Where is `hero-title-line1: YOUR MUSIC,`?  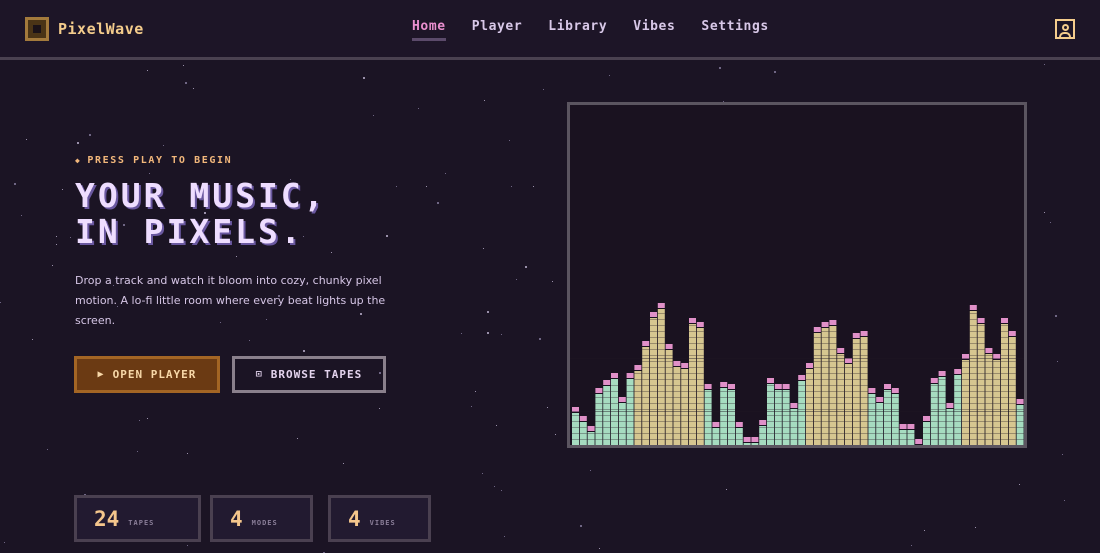 hero-title-line1: YOUR MUSIC, is located at coordinates (201, 195).